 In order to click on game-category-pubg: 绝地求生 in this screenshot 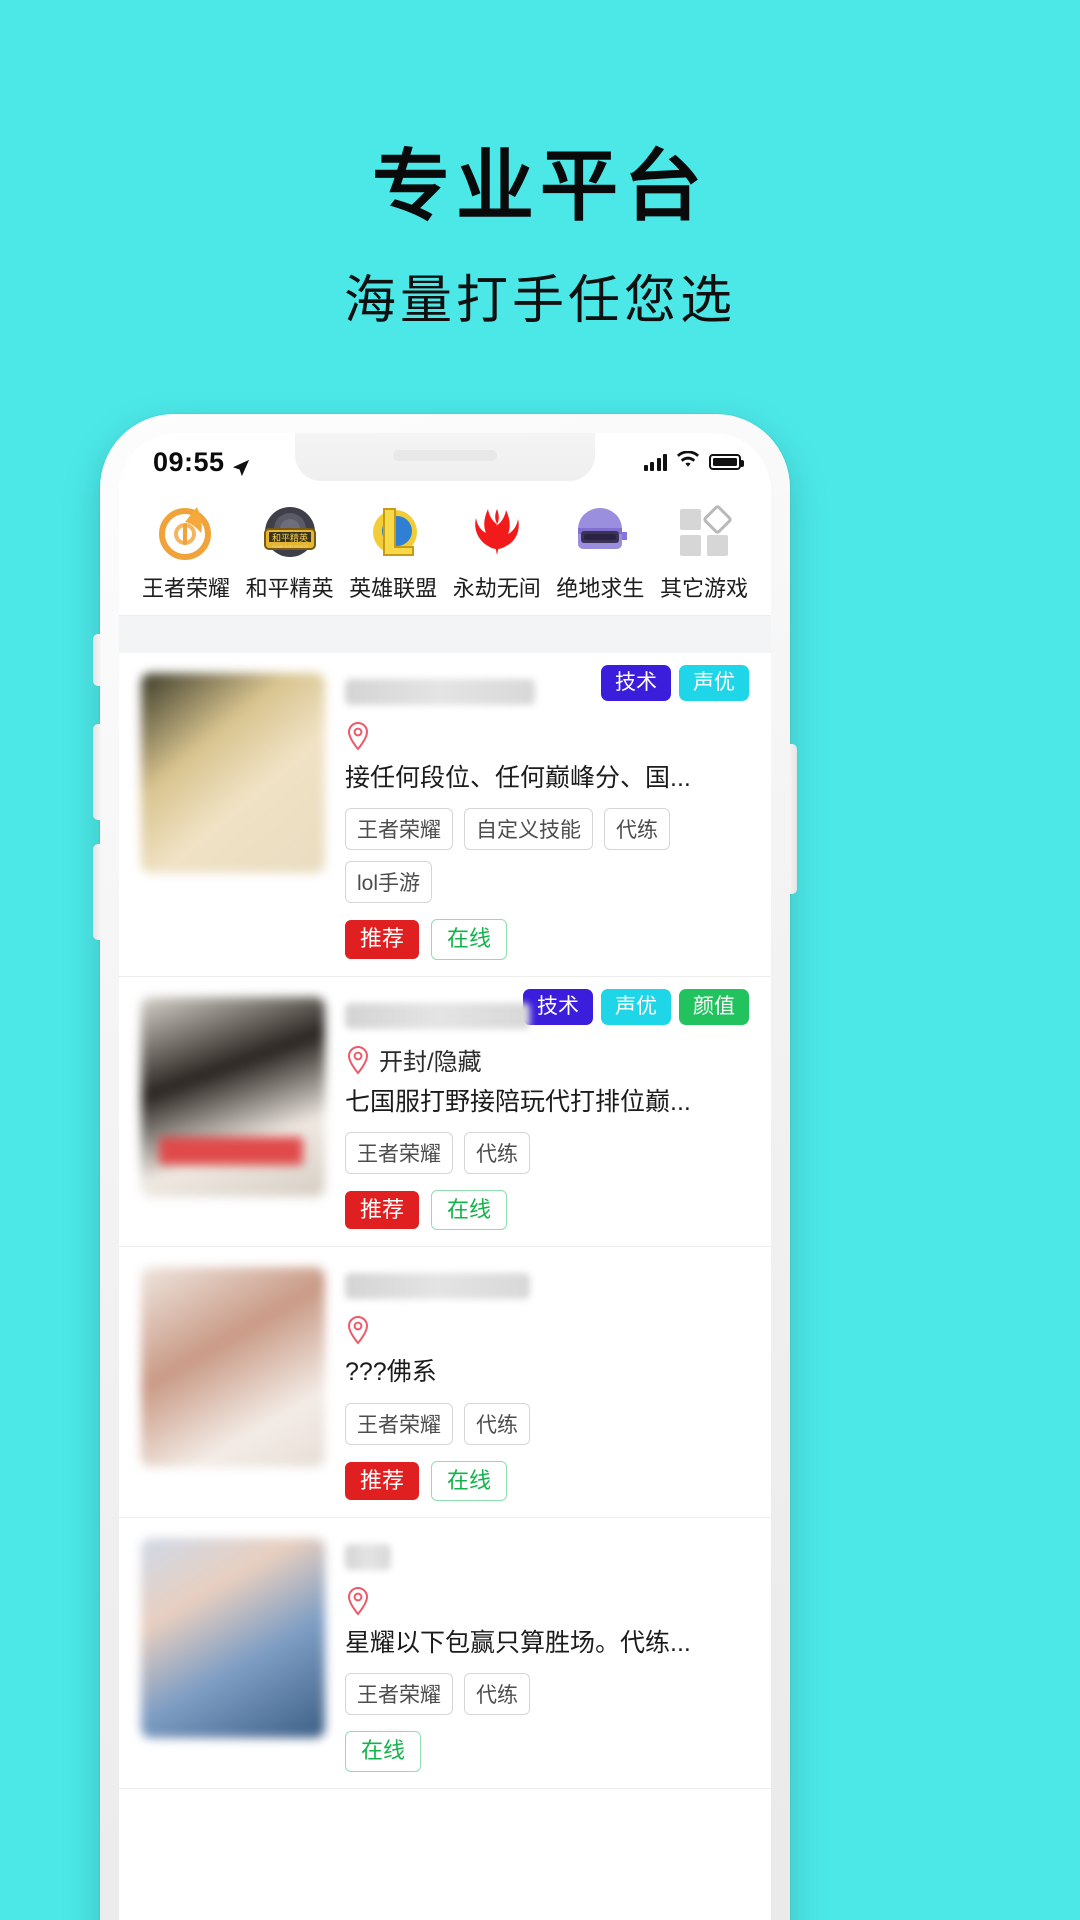, I will do `click(600, 553)`.